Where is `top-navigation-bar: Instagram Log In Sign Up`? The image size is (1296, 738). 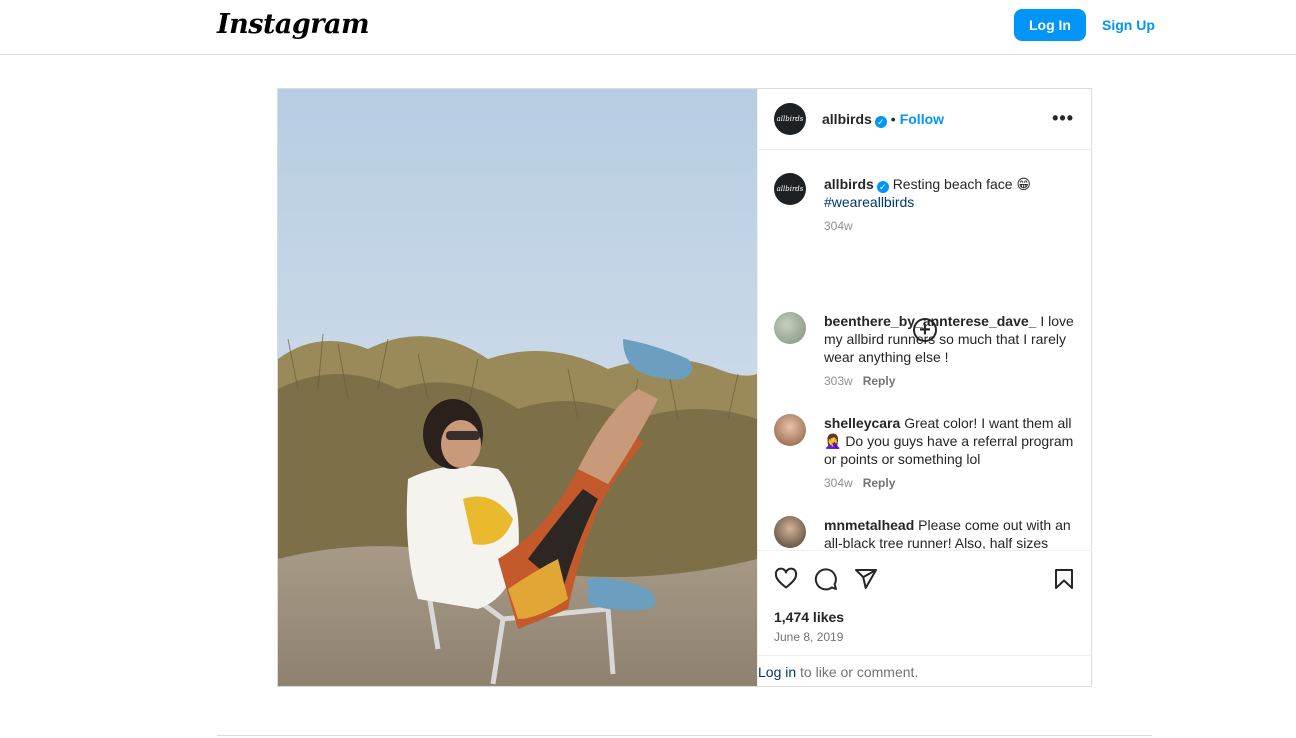 top-navigation-bar: Instagram Log In Sign Up is located at coordinates (648, 27).